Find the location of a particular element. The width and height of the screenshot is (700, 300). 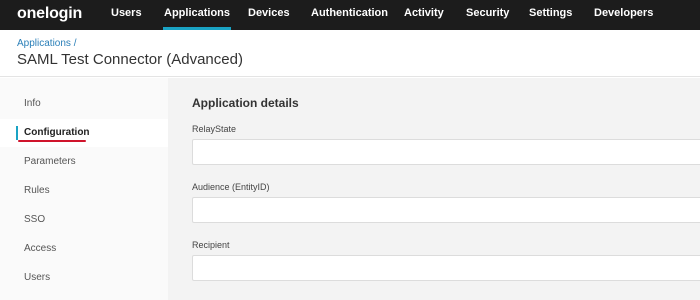

nav-item-settings: Settings is located at coordinates (550, 13).